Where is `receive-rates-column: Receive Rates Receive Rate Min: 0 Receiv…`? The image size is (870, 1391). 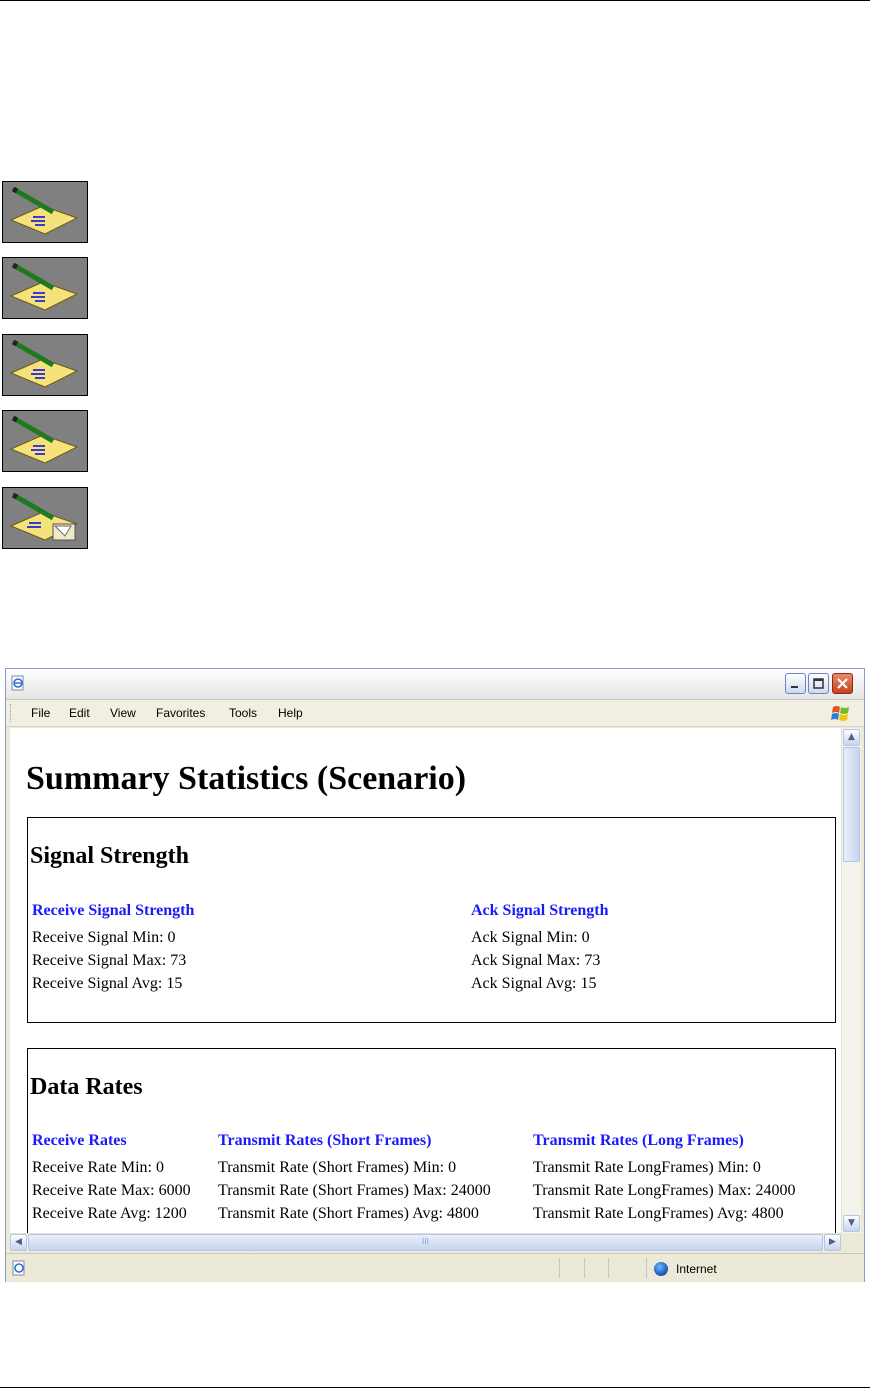
receive-rates-column: Receive Rates Receive Rate Min: 0 Receiv… is located at coordinates (111, 1177).